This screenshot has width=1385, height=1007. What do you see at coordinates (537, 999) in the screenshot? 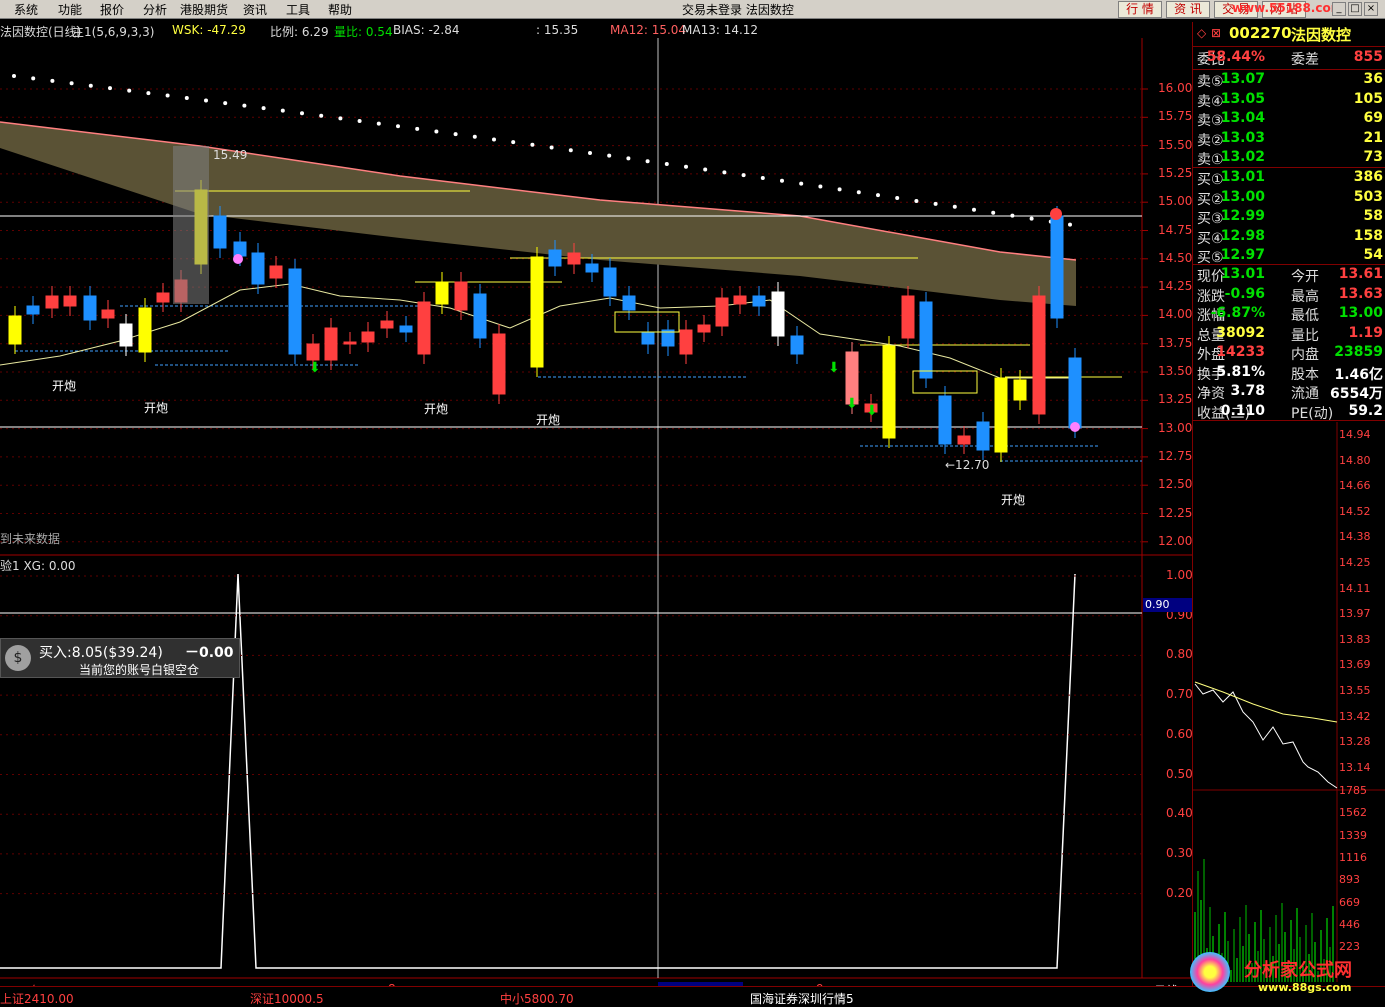
I see `index-sme: 中小5800.70` at bounding box center [537, 999].